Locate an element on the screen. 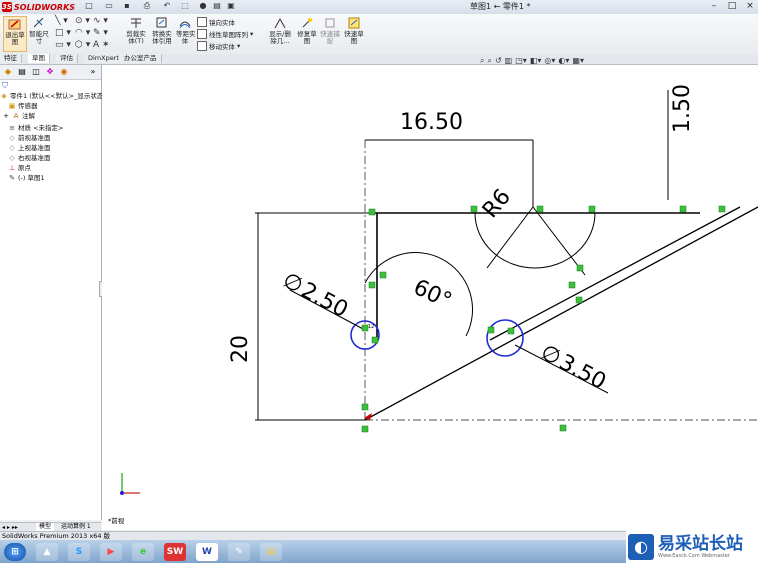 The width and height of the screenshot is (758, 563). watermark-text: 易采站长站 is located at coordinates (700, 543).